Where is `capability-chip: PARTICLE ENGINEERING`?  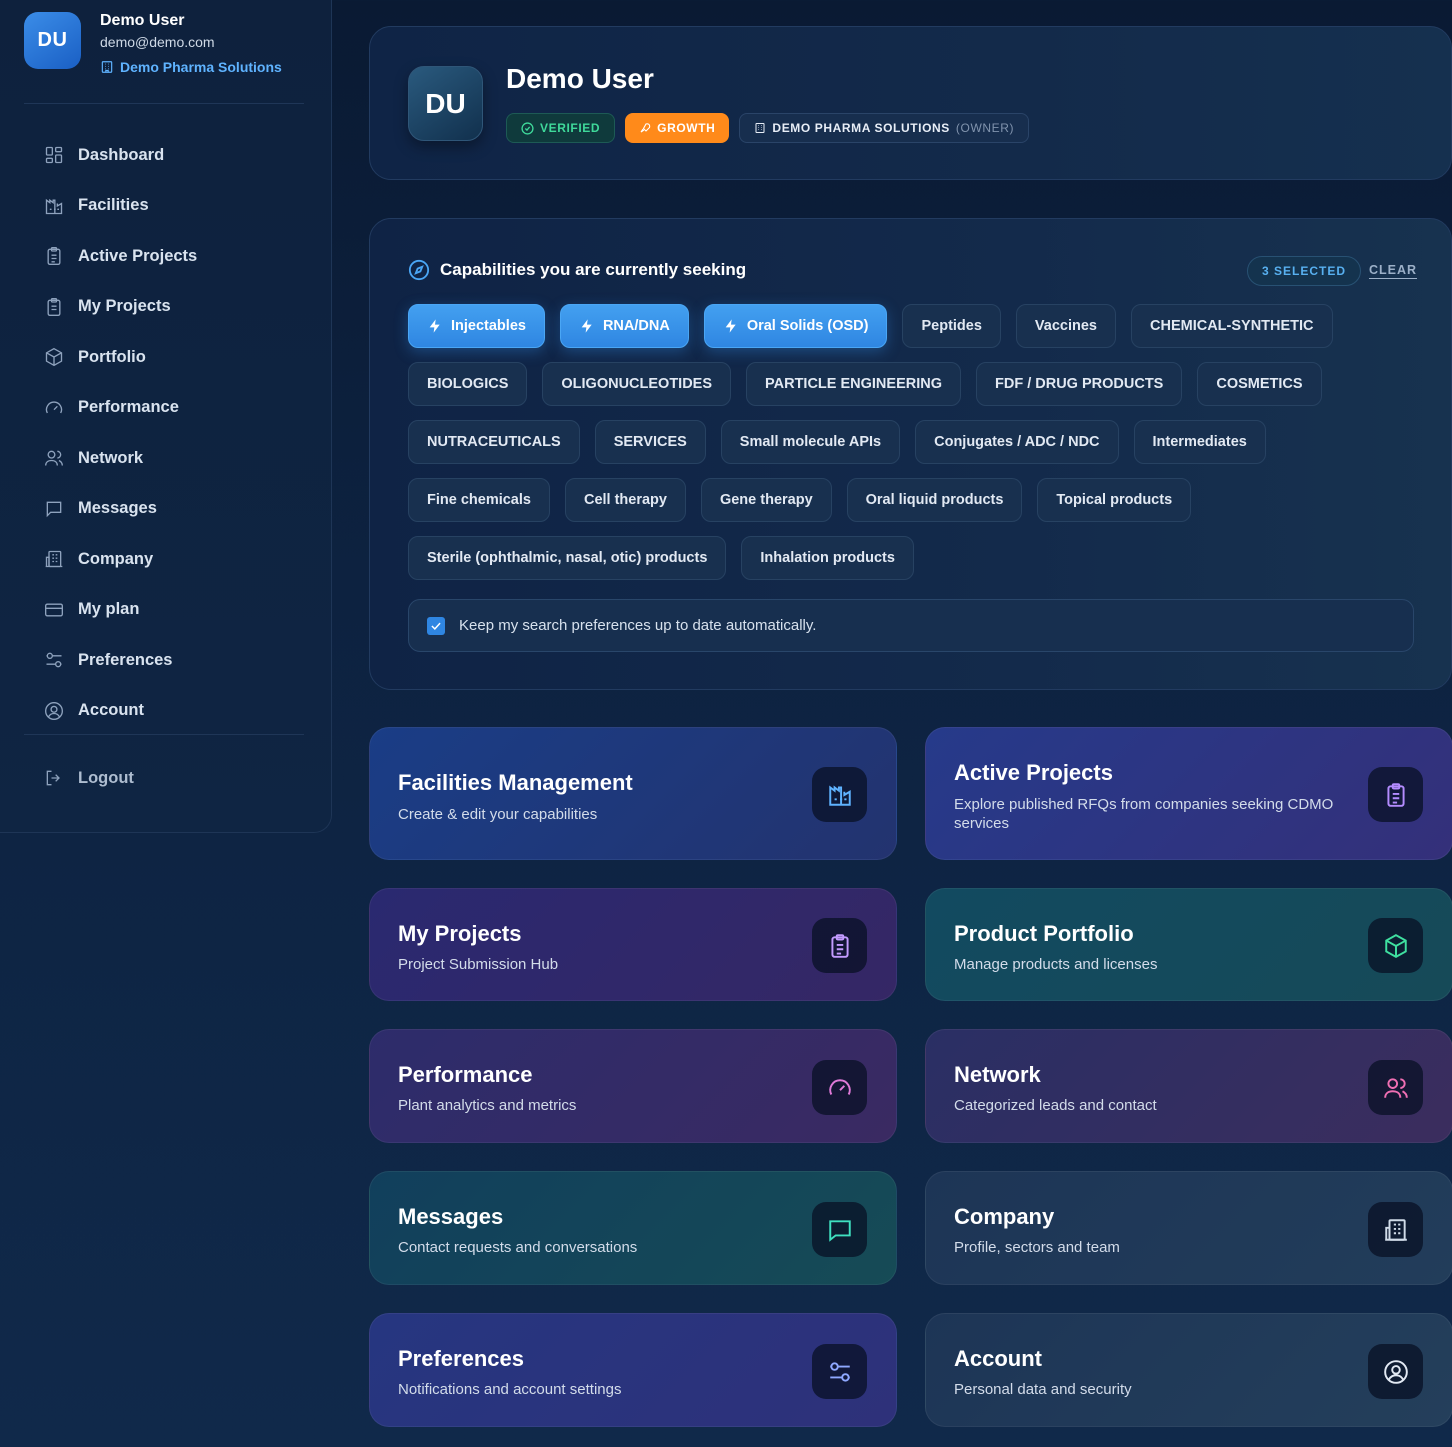 capability-chip: PARTICLE ENGINEERING is located at coordinates (853, 384).